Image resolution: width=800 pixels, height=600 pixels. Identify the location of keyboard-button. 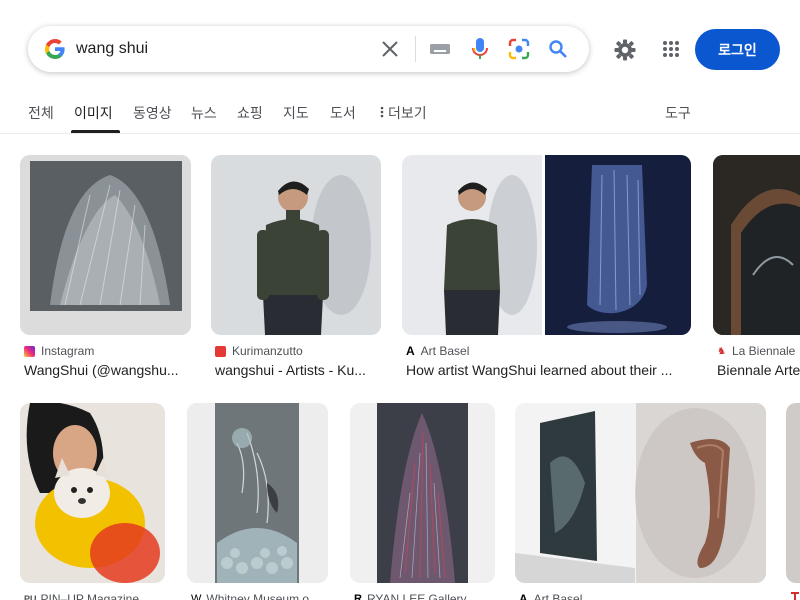
(440, 49).